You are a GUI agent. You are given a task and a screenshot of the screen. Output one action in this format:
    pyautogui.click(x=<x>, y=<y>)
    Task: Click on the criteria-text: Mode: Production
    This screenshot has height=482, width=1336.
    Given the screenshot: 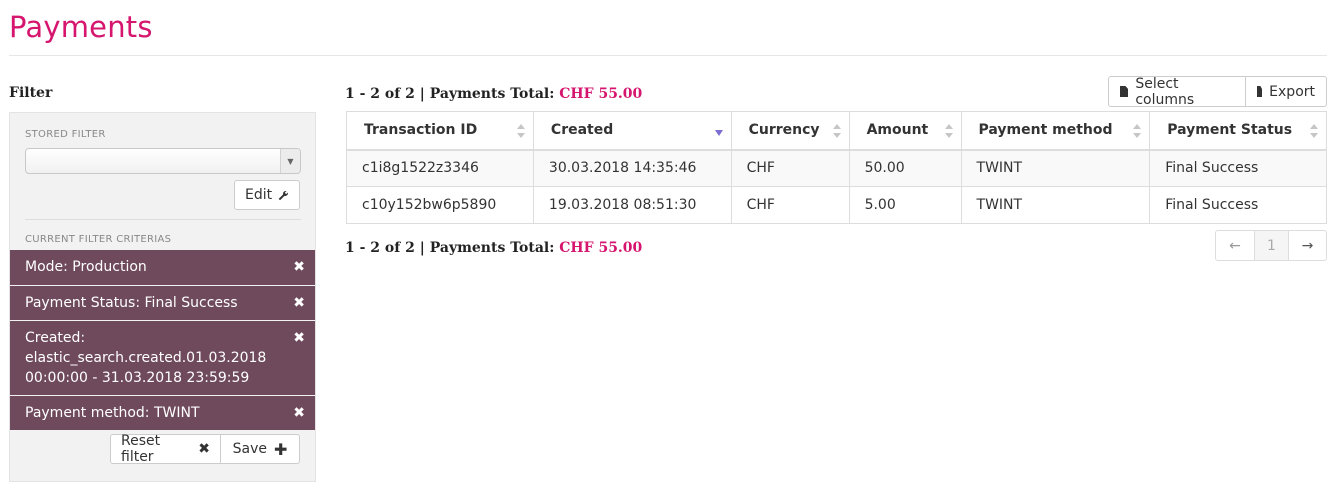 What is the action you would take?
    pyautogui.click(x=86, y=267)
    